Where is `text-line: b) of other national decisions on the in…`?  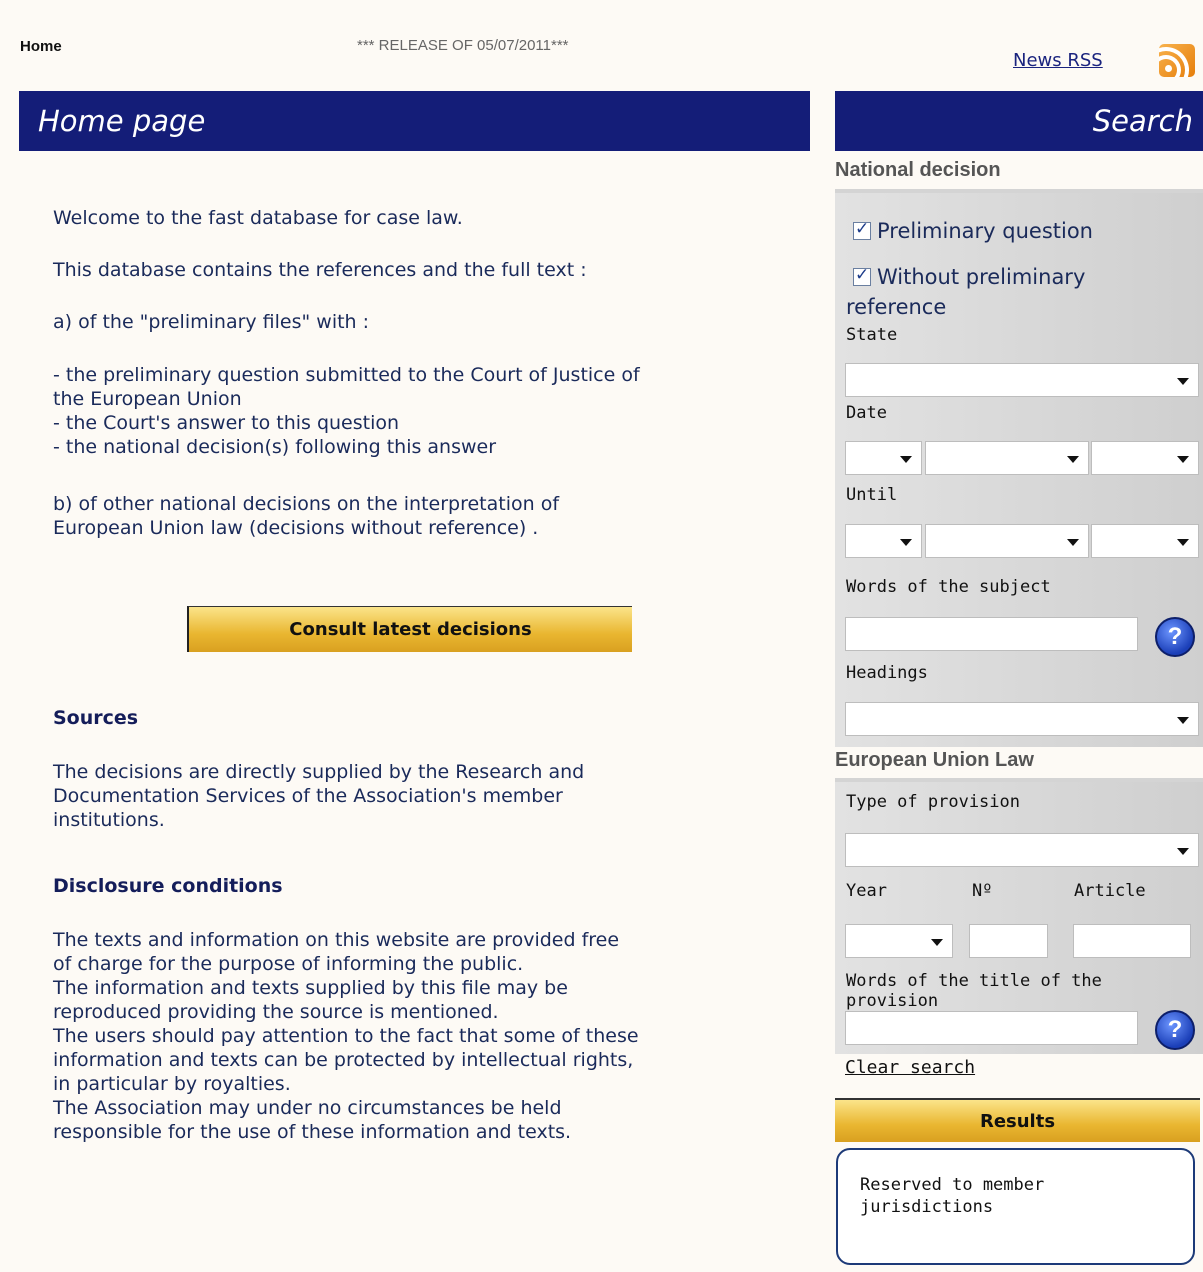
text-line: b) of other national decisions on the in… is located at coordinates (306, 504).